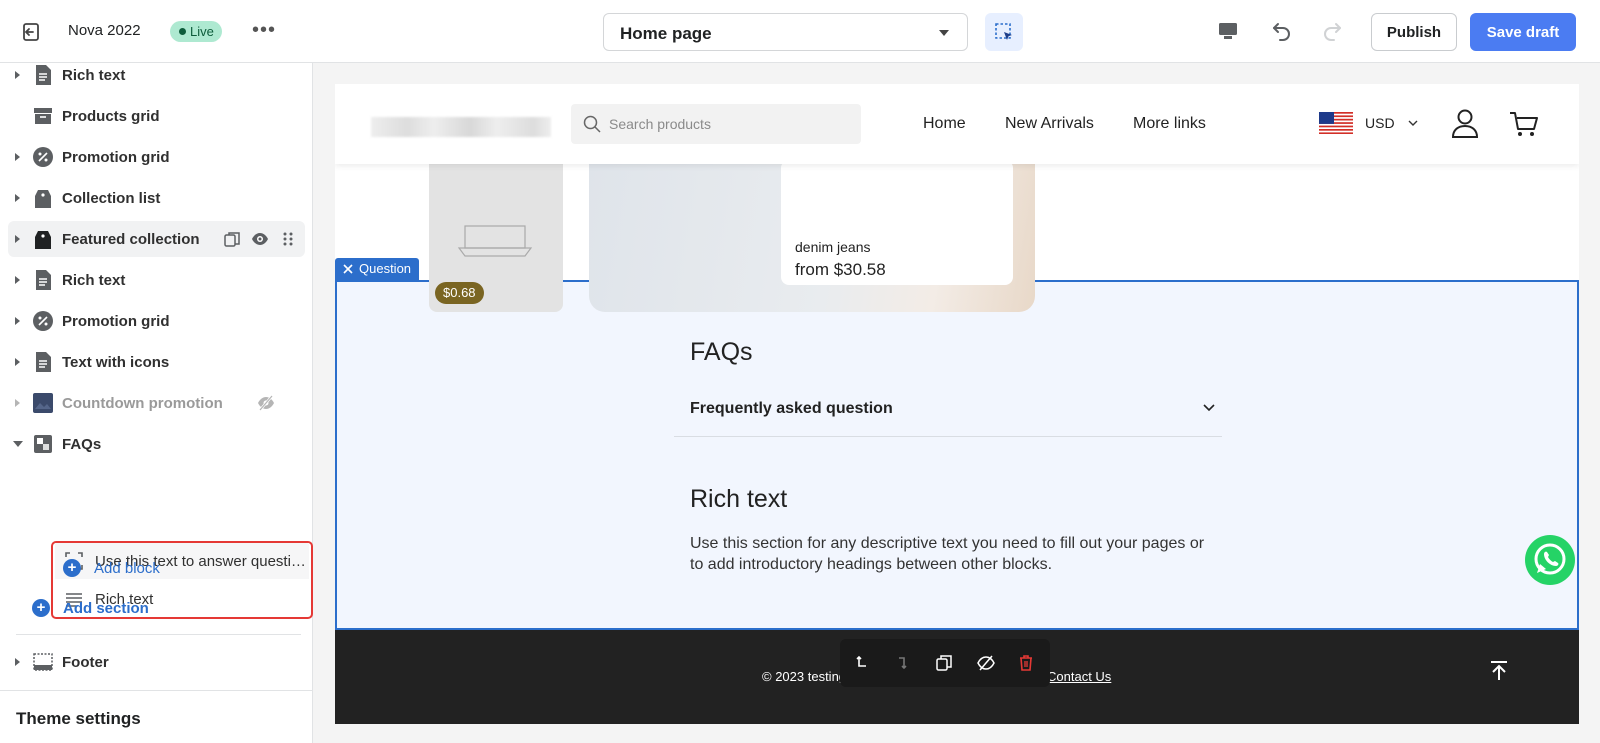 The image size is (1600, 743). I want to click on move-up-icon, so click(862, 663).